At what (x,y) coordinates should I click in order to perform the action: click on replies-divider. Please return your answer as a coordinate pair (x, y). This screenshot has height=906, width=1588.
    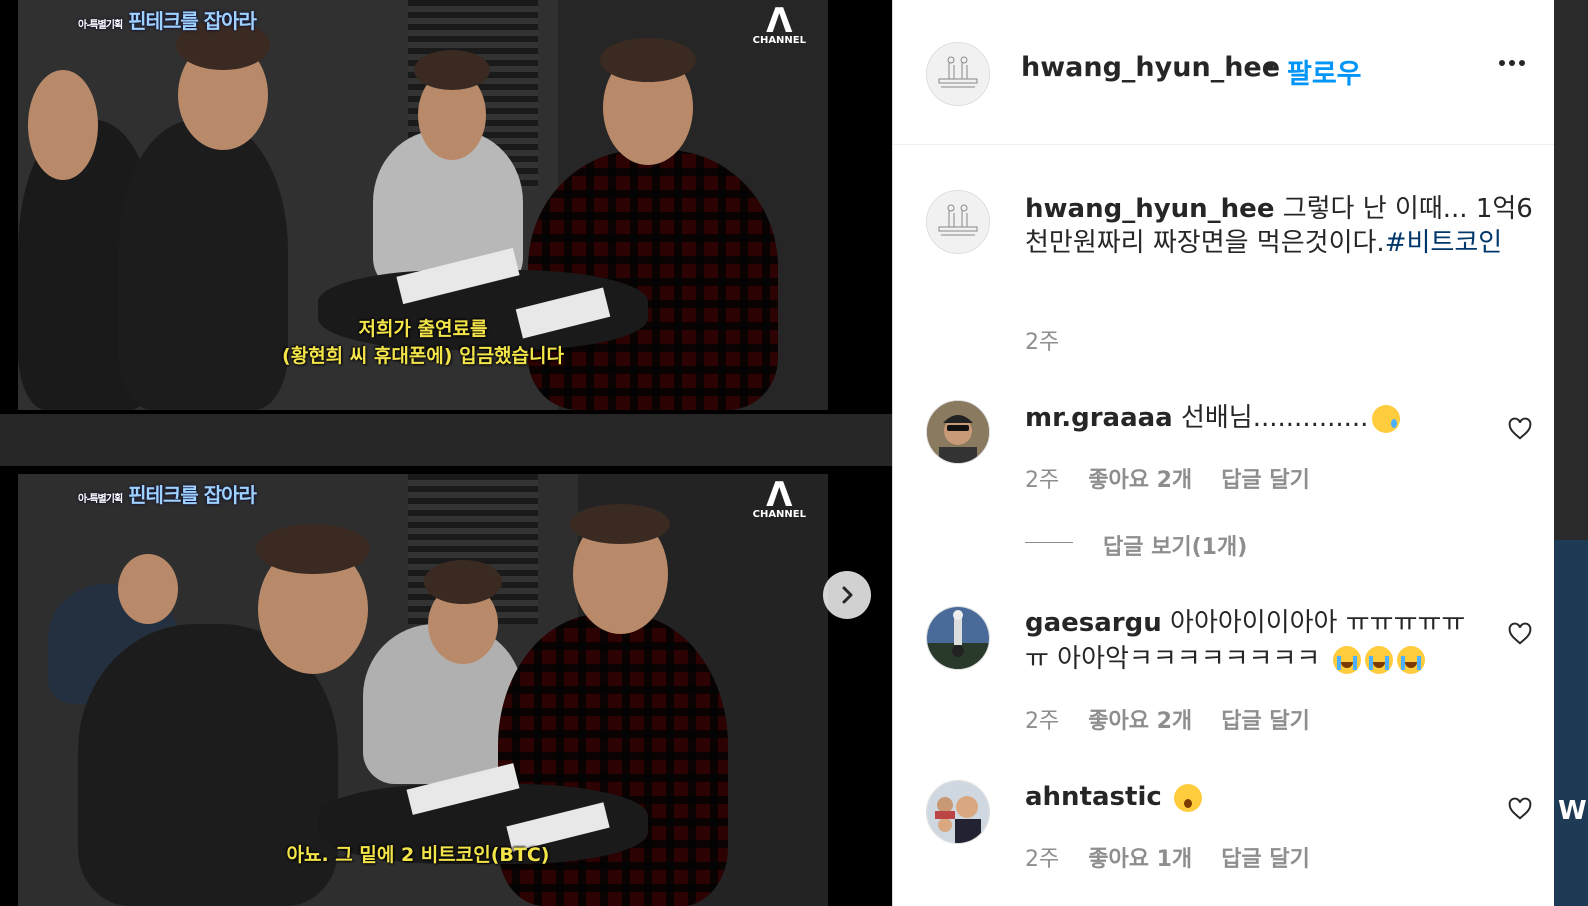
    Looking at the image, I should click on (1049, 542).